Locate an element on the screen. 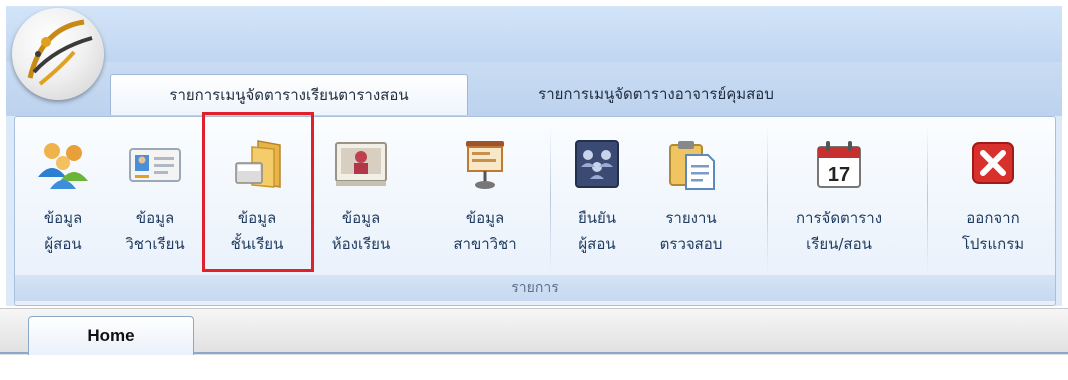  button-label-line2: โปรแกรม is located at coordinates (993, 244).